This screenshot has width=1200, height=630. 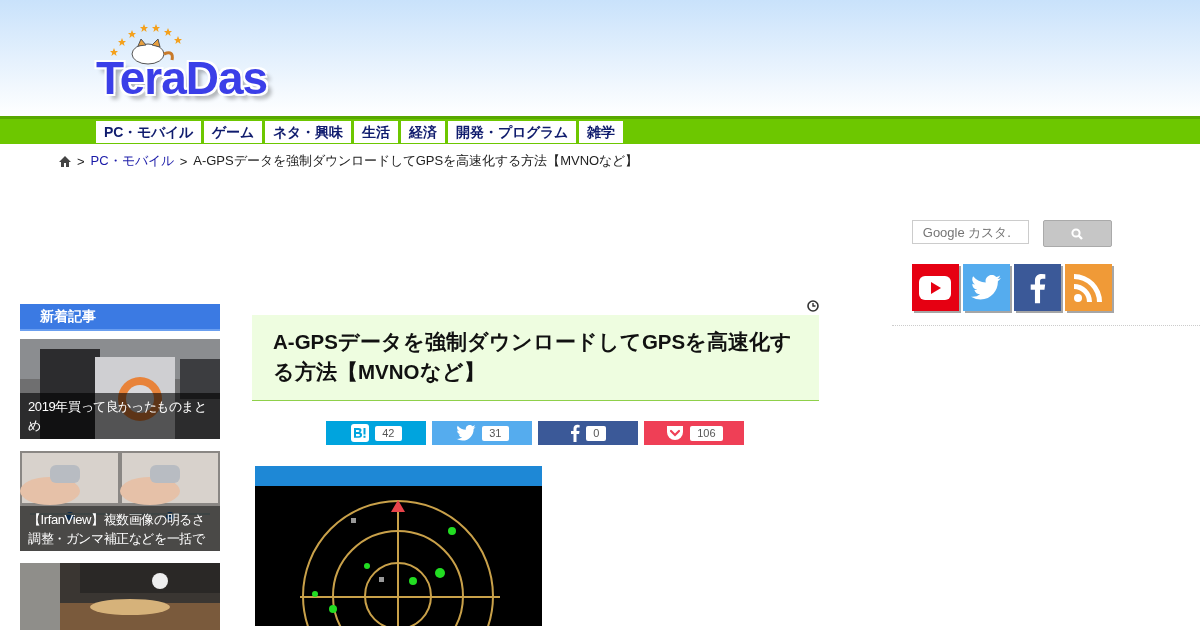 I want to click on sidebar-heading: 新着記事, so click(x=120, y=317).